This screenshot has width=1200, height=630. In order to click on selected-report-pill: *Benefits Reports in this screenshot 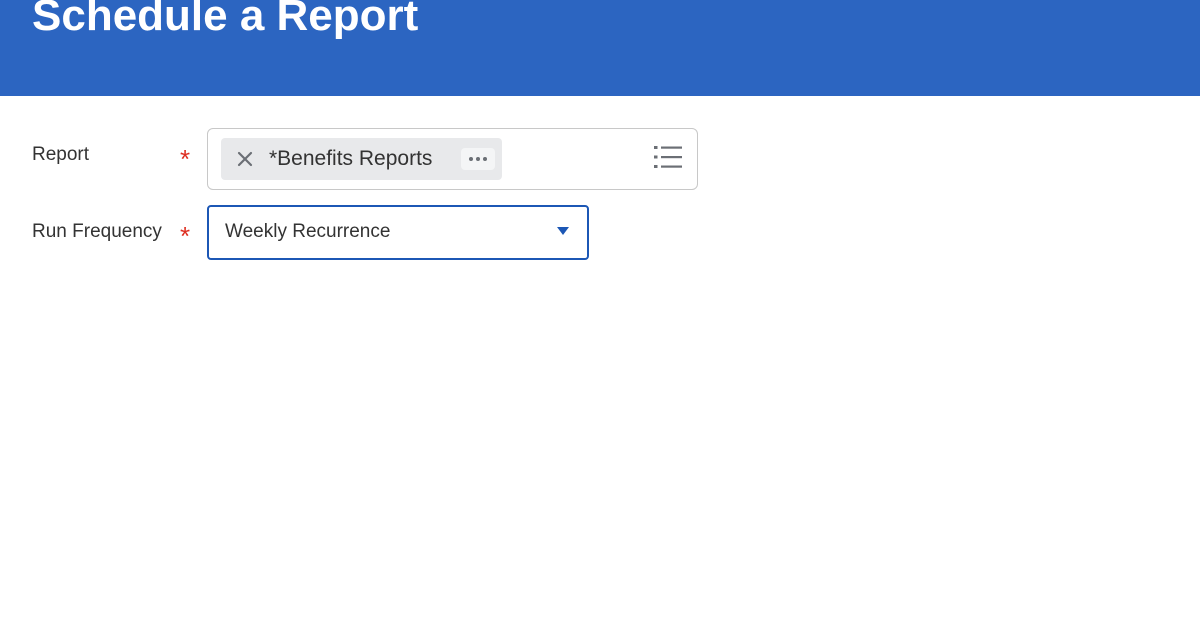, I will do `click(361, 159)`.